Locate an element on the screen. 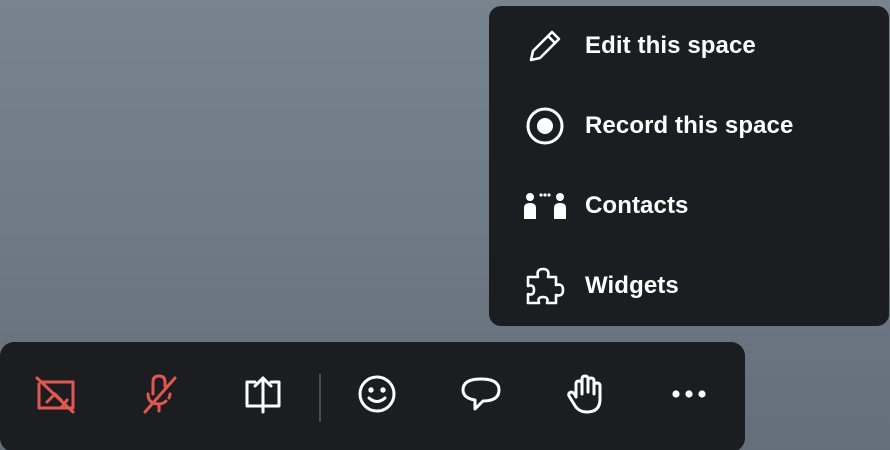 The height and width of the screenshot is (450, 890). toolbar-divider is located at coordinates (320, 398).